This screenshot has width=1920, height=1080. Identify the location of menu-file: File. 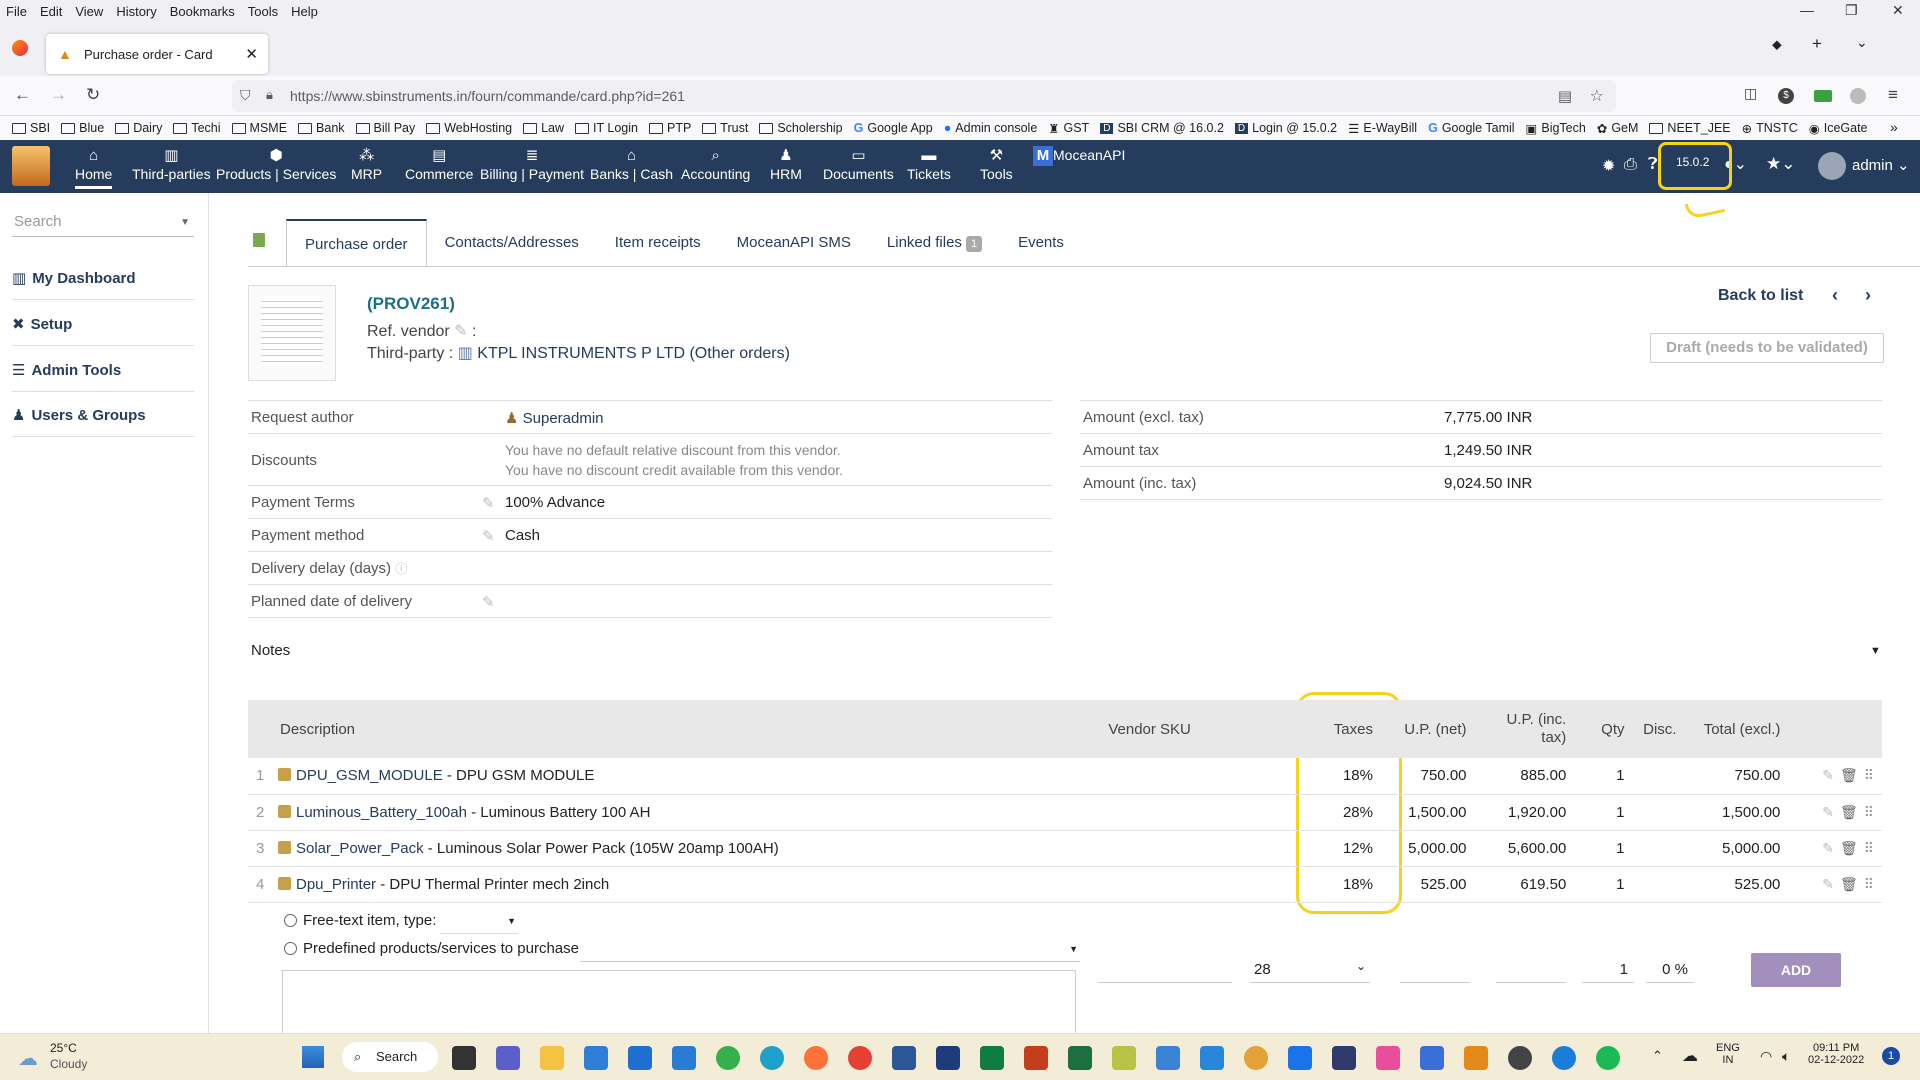
(16, 11).